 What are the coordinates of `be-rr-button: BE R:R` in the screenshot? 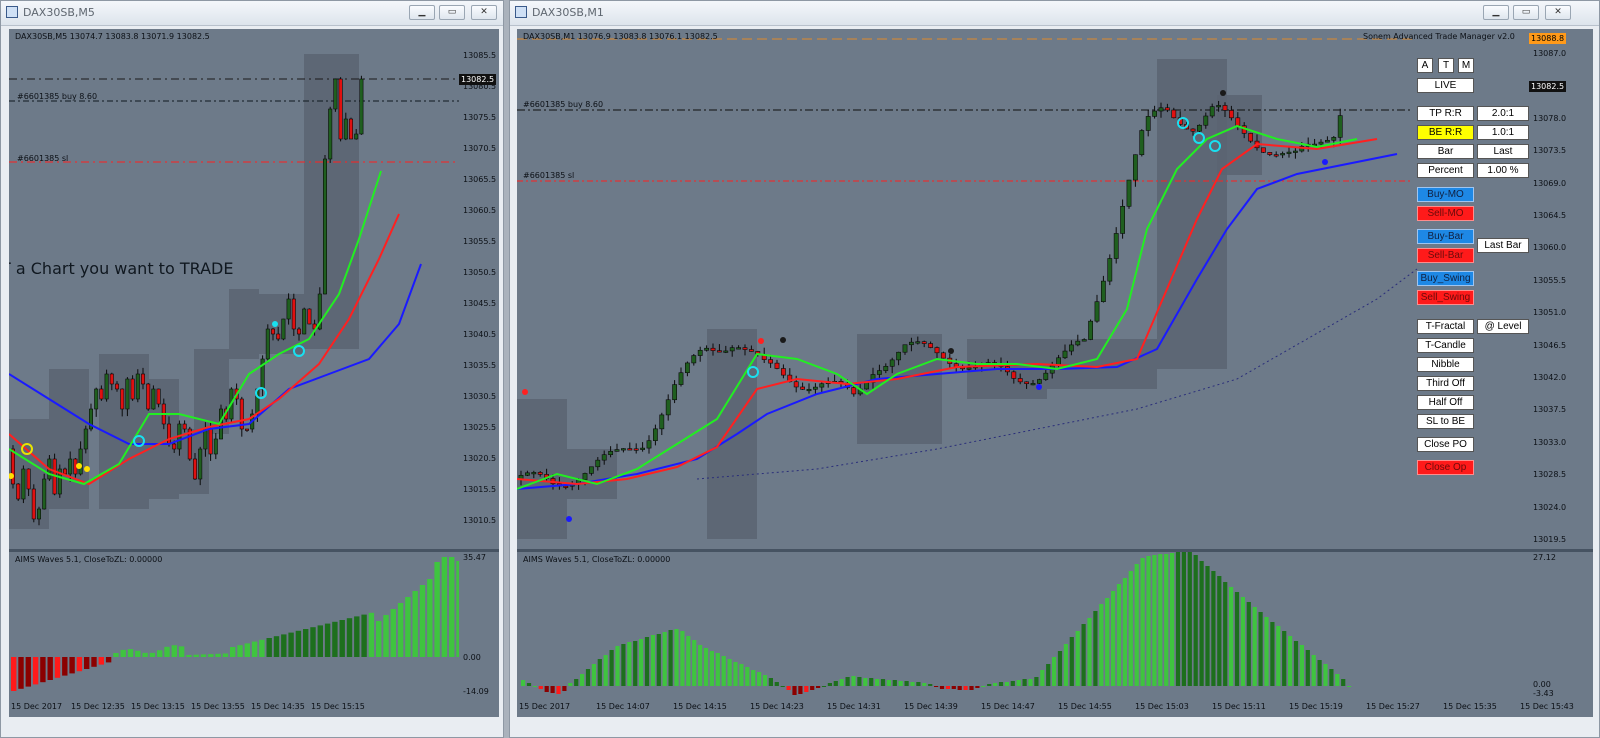 It's located at (1445, 132).